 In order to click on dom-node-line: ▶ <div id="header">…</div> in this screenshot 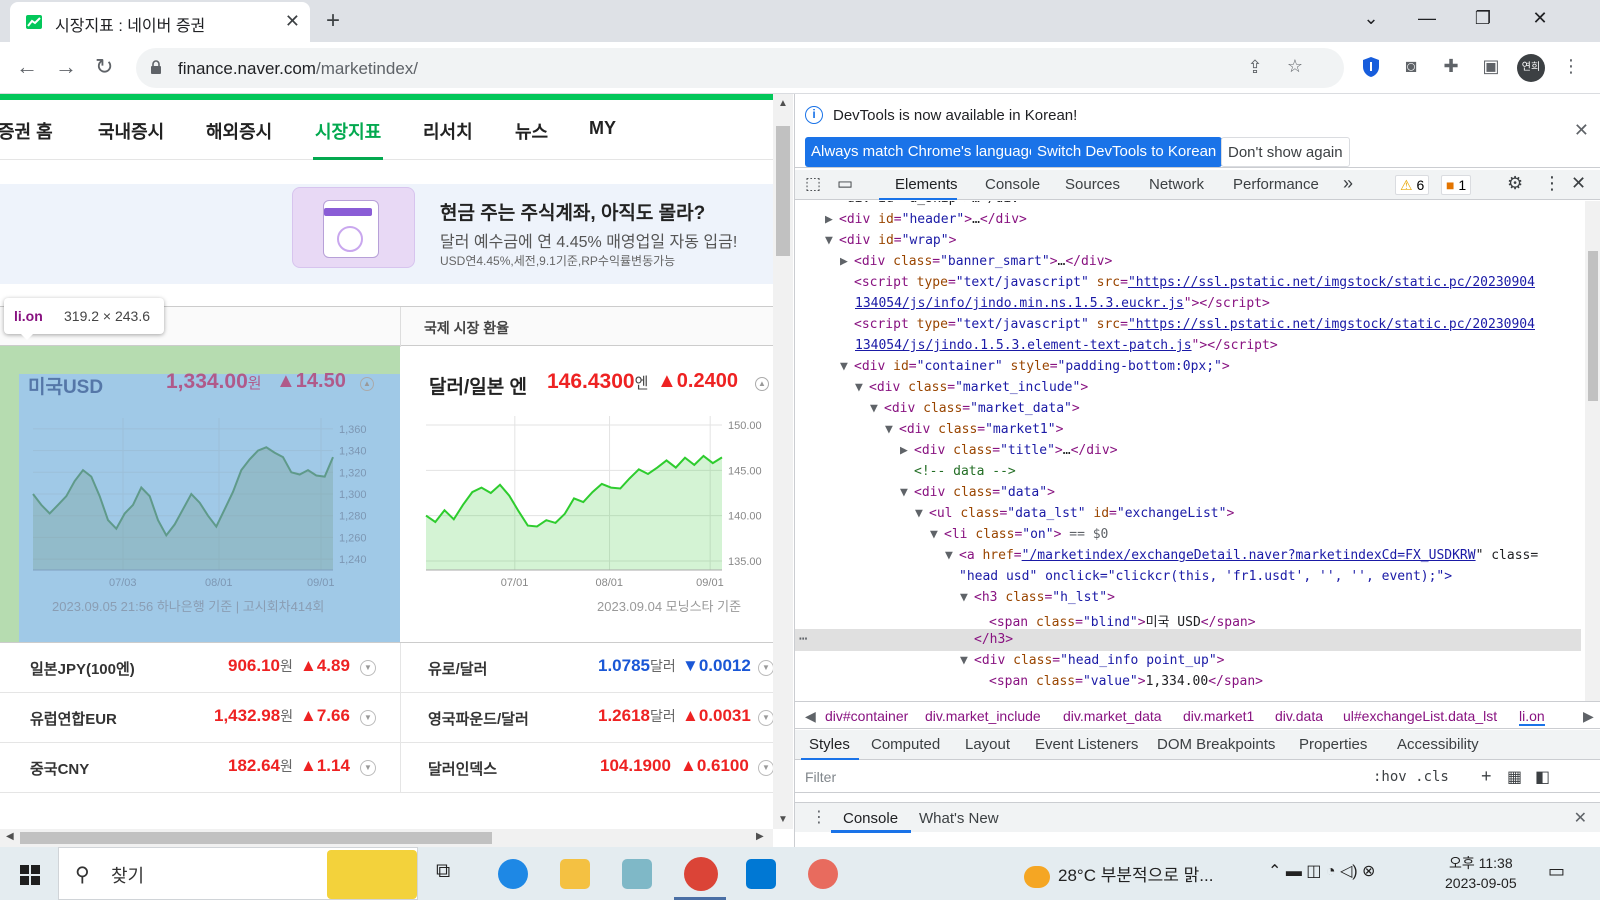, I will do `click(926, 219)`.